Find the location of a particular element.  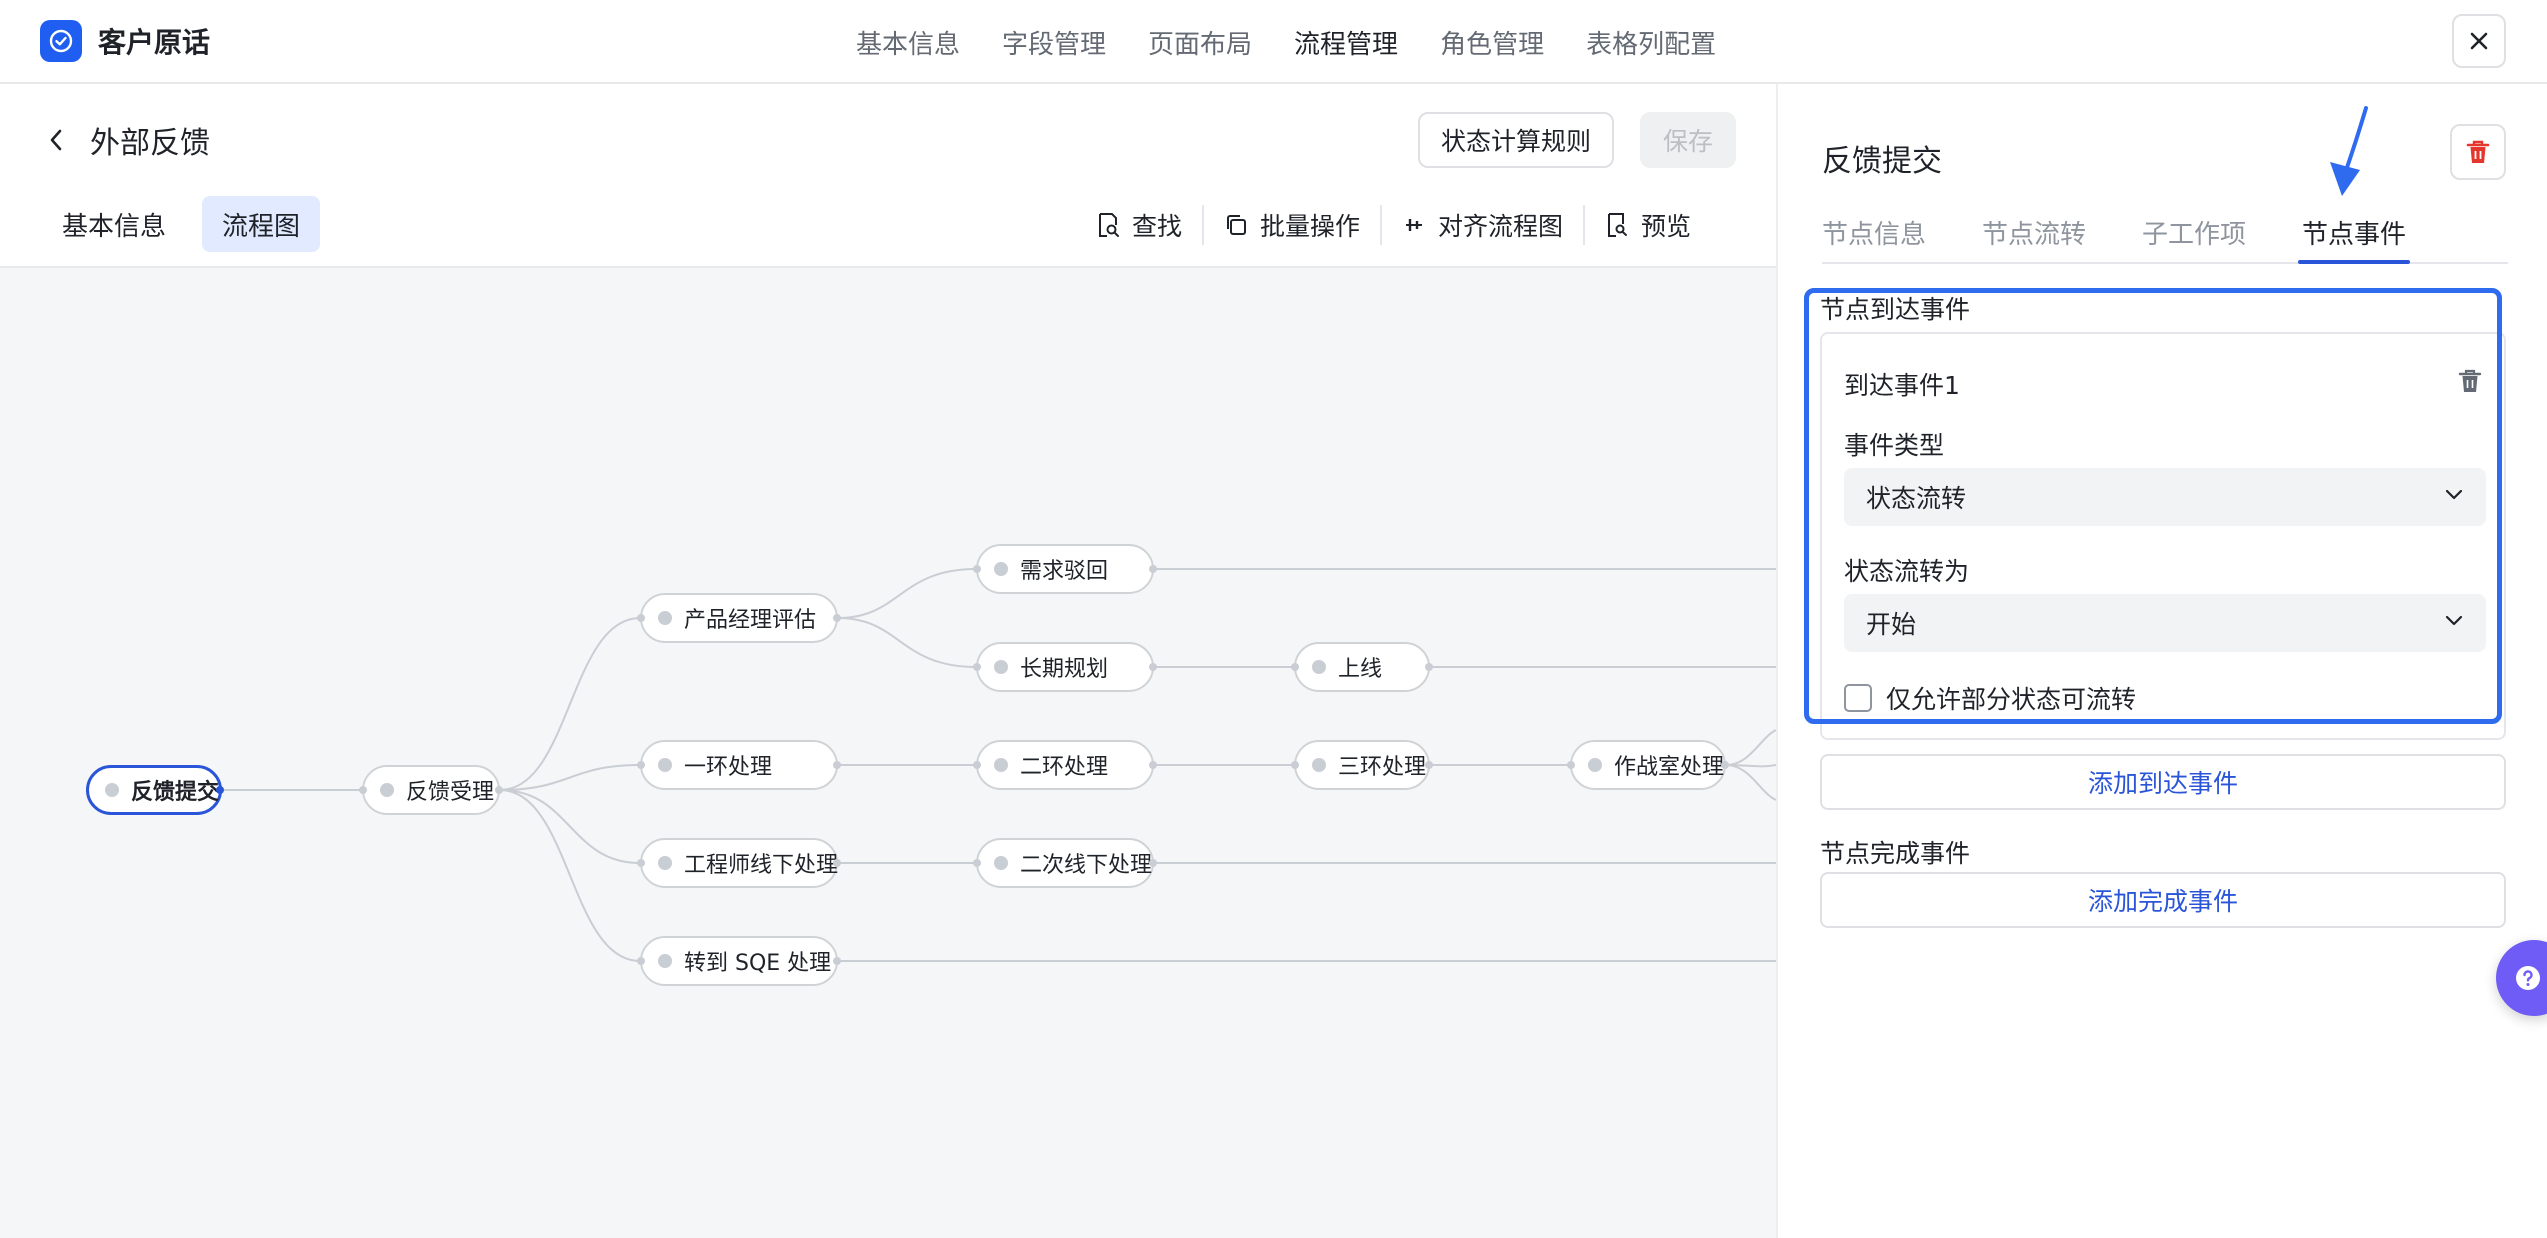

transition-target-select: 开始 is located at coordinates (2165, 623).